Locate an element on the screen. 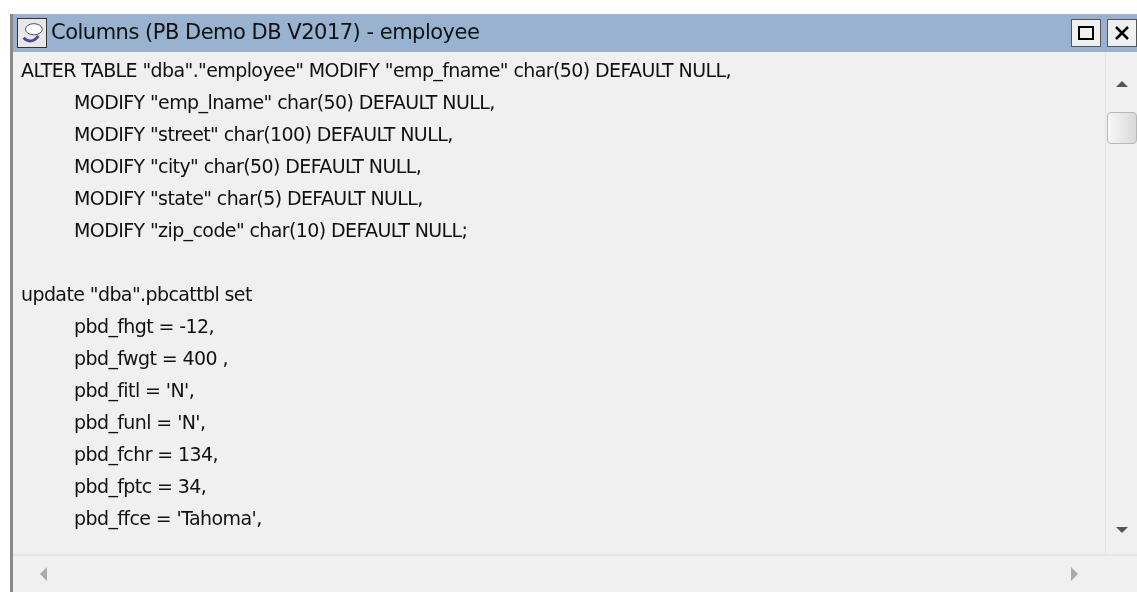 This screenshot has width=1137, height=592. code-line: MODIFY "street" char(100) DEFAULT NULL, is located at coordinates (263, 134).